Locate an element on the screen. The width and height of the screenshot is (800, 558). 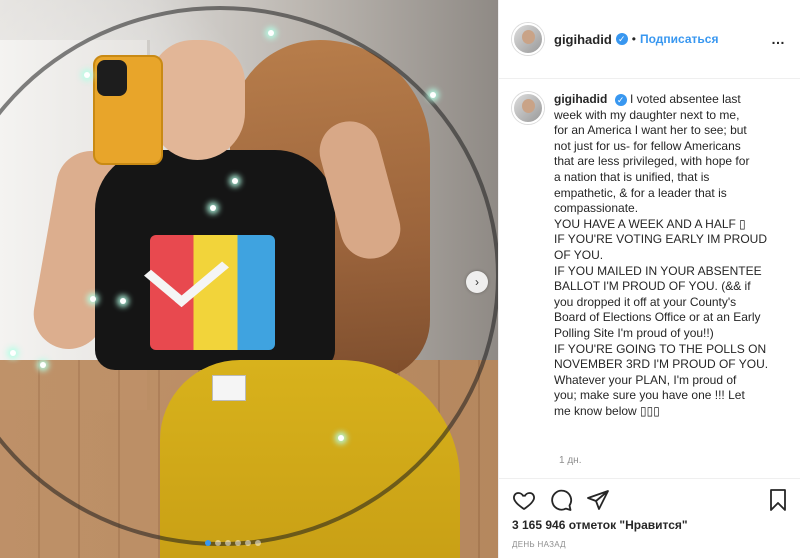
next-arrow-icon: › is located at coordinates (477, 282).